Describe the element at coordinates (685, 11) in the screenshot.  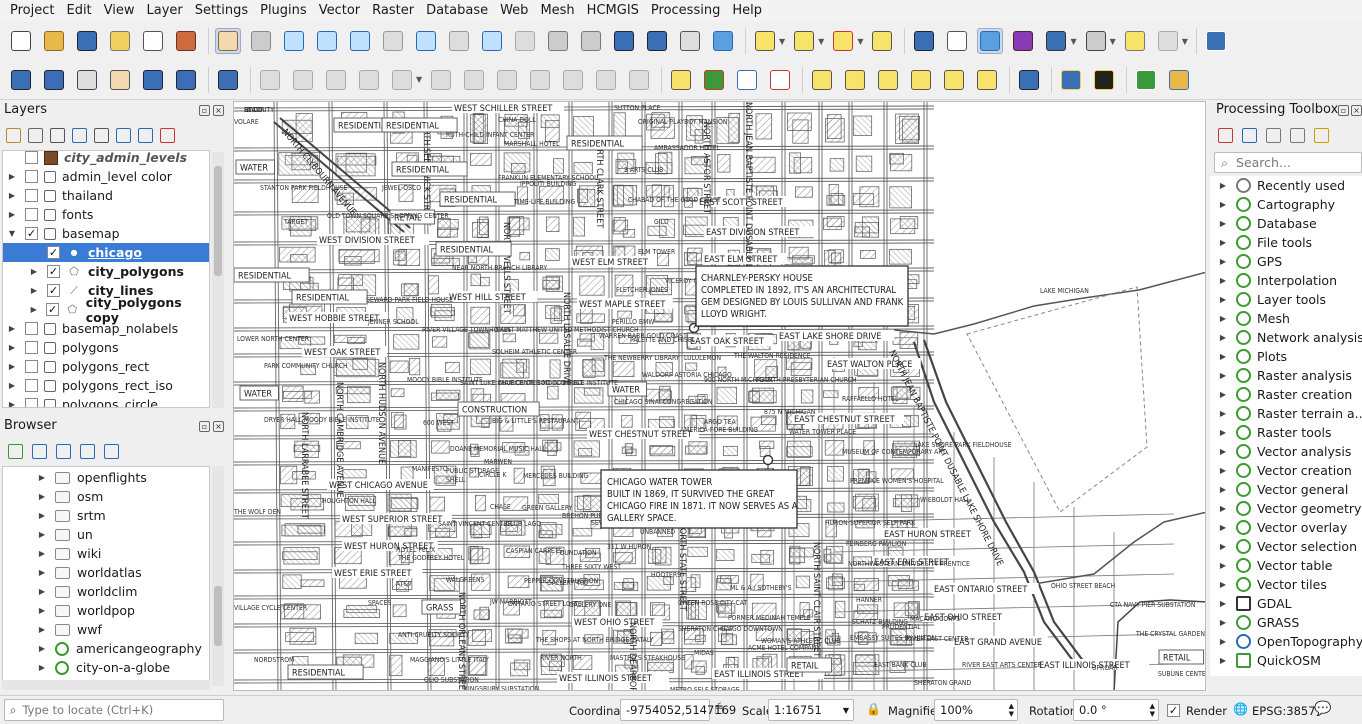
I see `menu-processing: Processing` at that location.